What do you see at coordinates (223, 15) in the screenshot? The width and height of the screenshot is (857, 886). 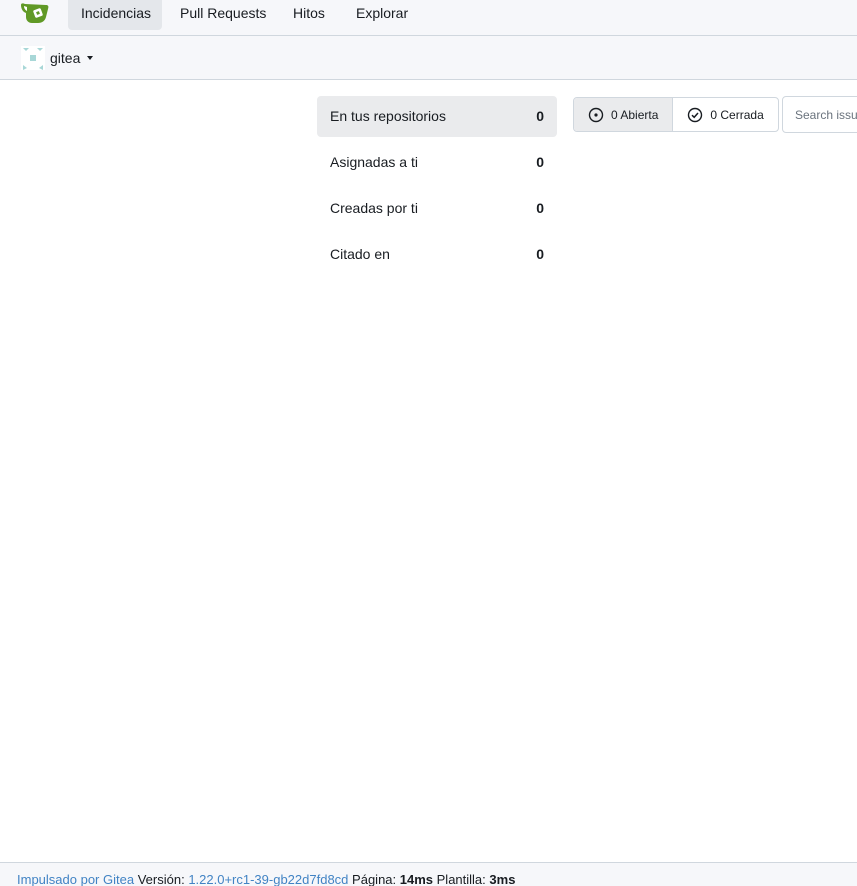 I see `nav-pull-requests: Pull Requests` at bounding box center [223, 15].